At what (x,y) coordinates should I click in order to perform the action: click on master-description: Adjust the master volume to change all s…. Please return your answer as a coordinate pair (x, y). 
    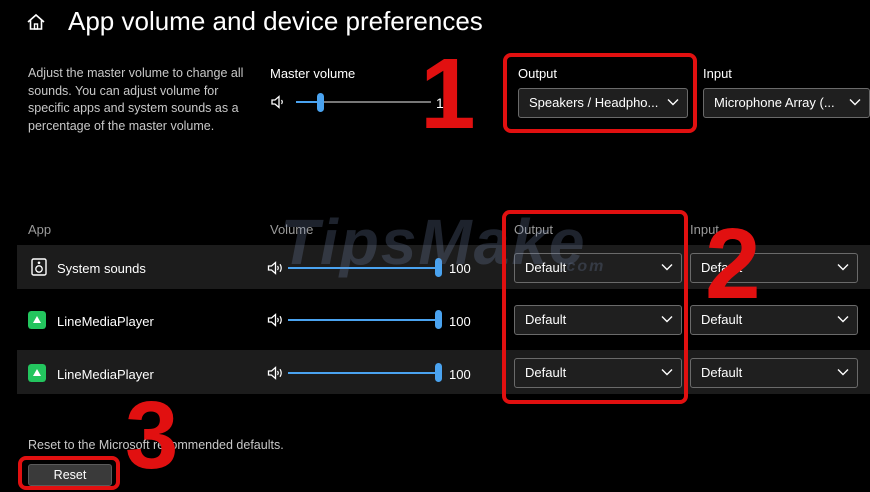
    Looking at the image, I should click on (136, 99).